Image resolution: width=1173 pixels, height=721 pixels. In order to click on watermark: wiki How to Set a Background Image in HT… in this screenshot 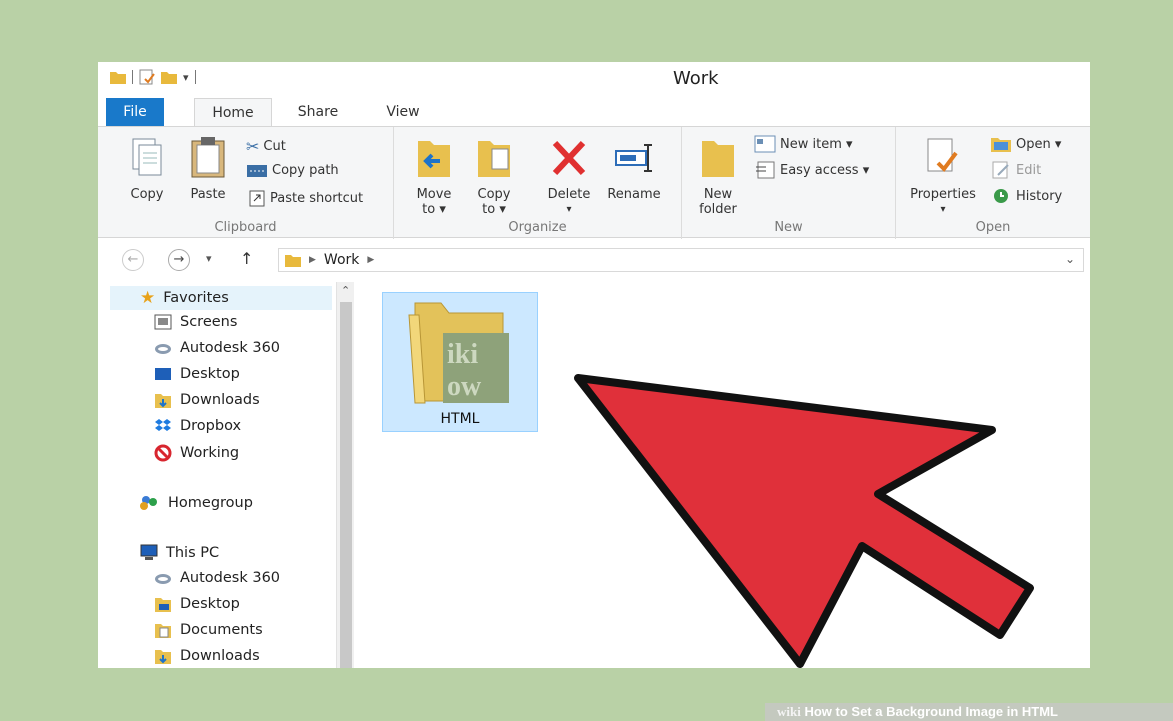, I will do `click(969, 712)`.